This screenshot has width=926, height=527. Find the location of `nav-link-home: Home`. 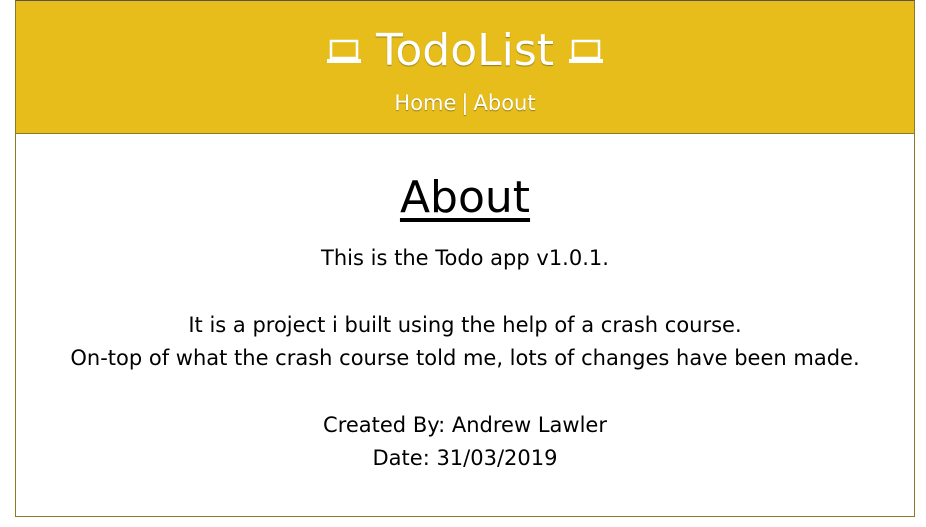

nav-link-home: Home is located at coordinates (425, 103).